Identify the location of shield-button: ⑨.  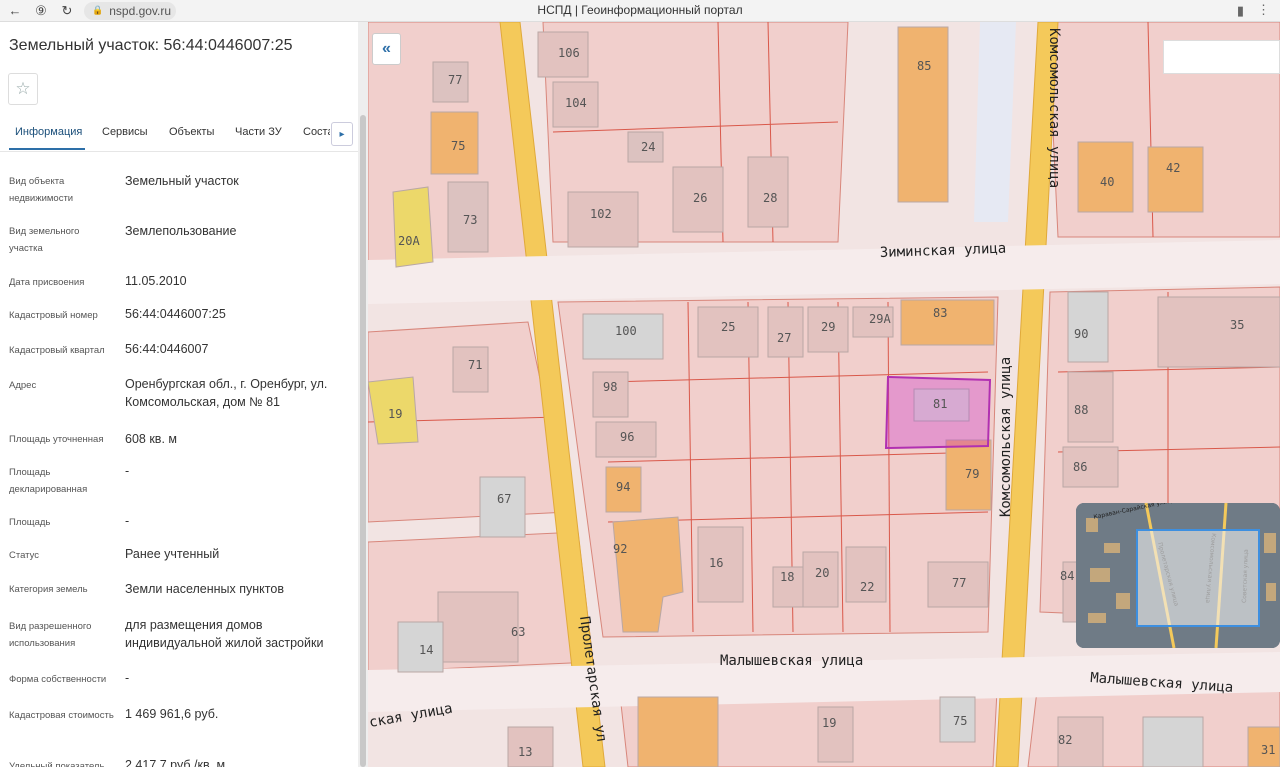
(41, 11).